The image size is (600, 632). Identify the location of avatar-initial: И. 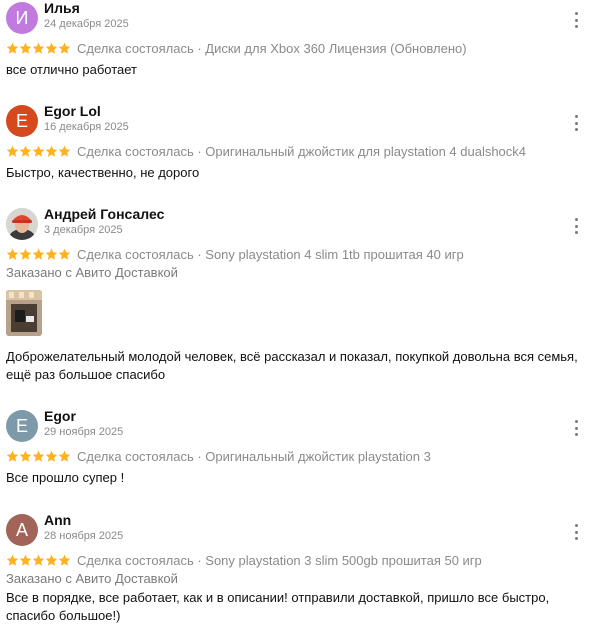
(22, 18).